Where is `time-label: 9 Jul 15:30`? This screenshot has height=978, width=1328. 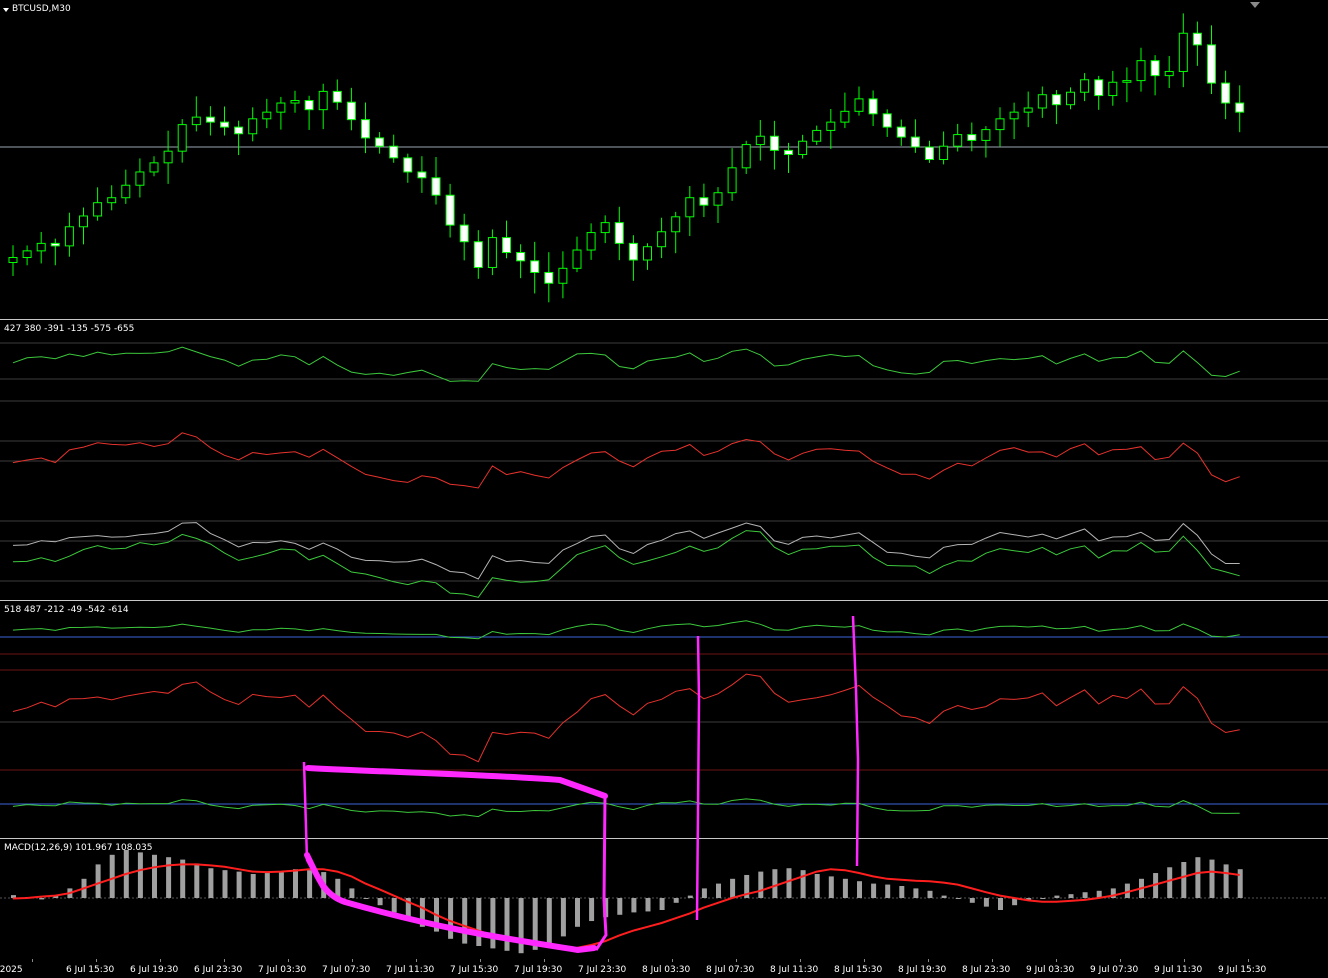
time-label: 9 Jul 15:30 is located at coordinates (1242, 970).